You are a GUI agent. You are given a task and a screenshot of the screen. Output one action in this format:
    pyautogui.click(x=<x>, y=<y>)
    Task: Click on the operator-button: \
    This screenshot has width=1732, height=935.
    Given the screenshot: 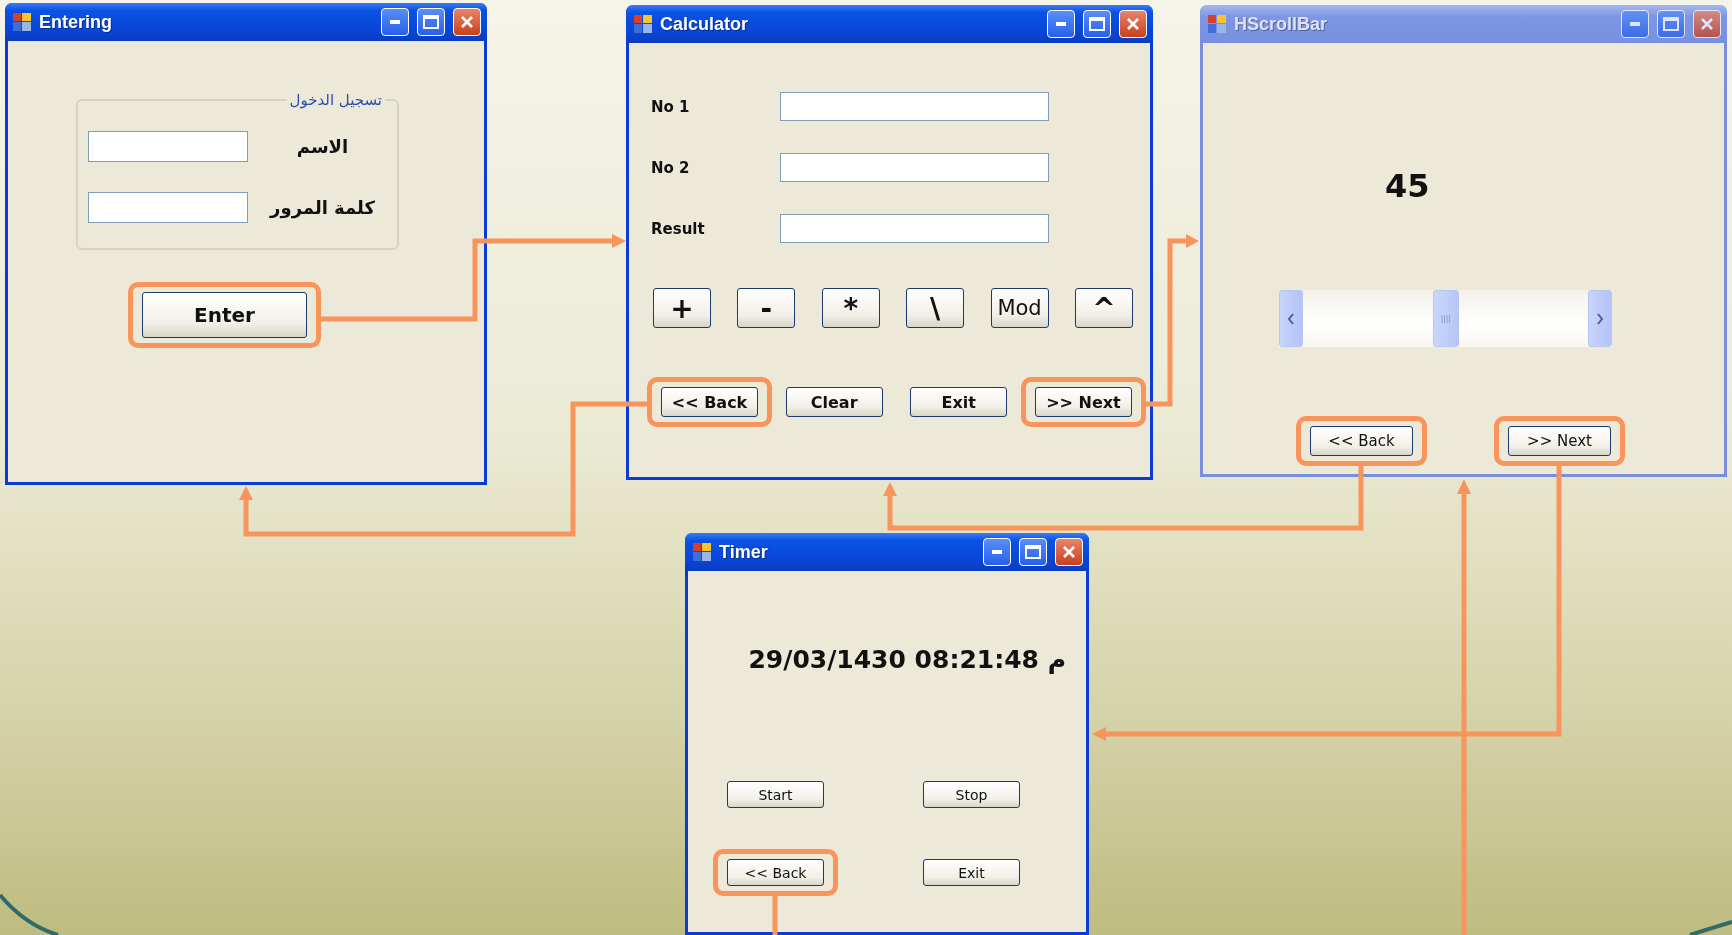 What is the action you would take?
    pyautogui.click(x=935, y=308)
    